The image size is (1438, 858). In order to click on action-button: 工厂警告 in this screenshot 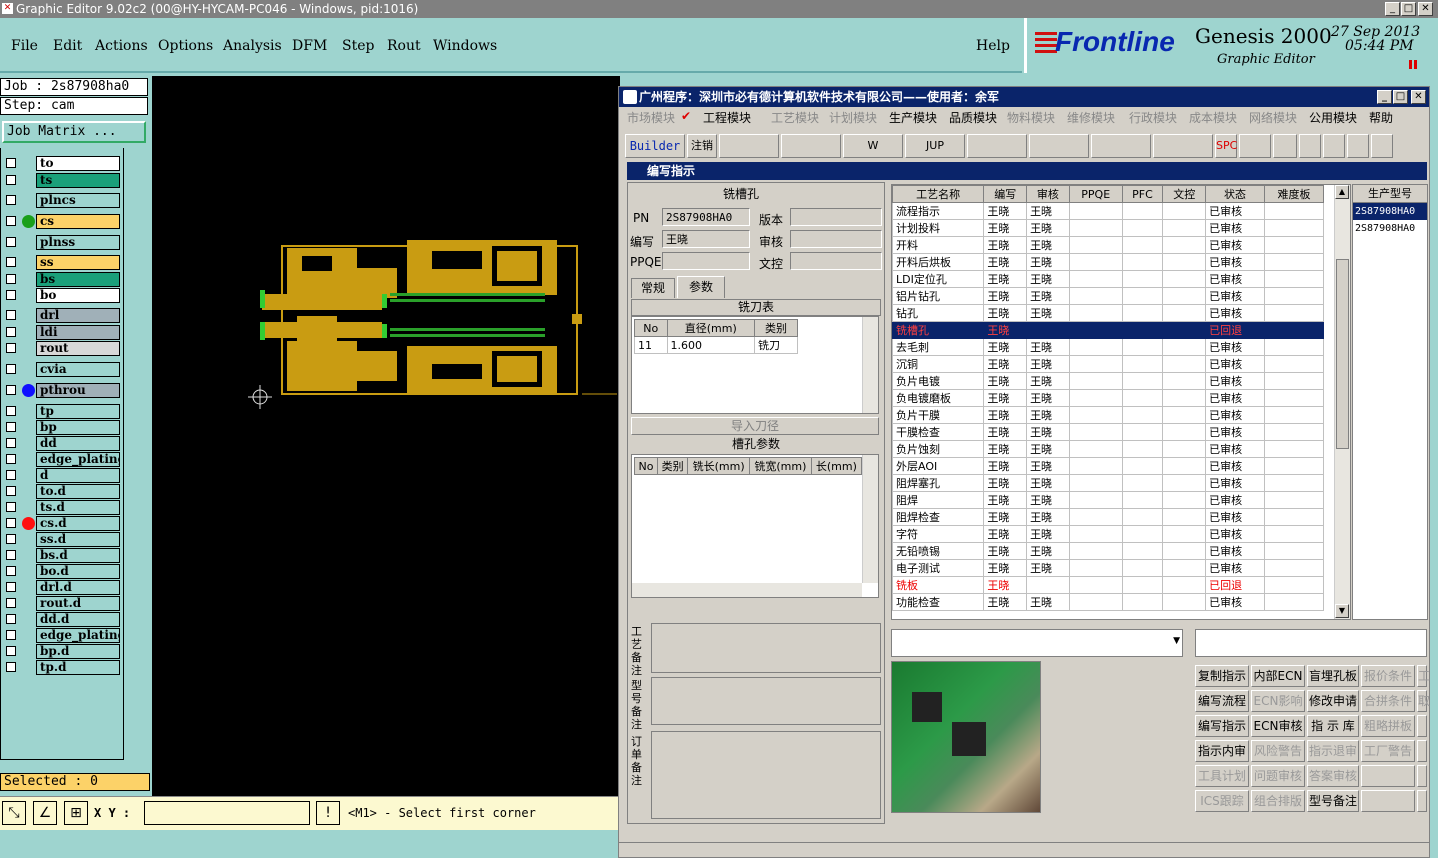, I will do `click(1388, 751)`.